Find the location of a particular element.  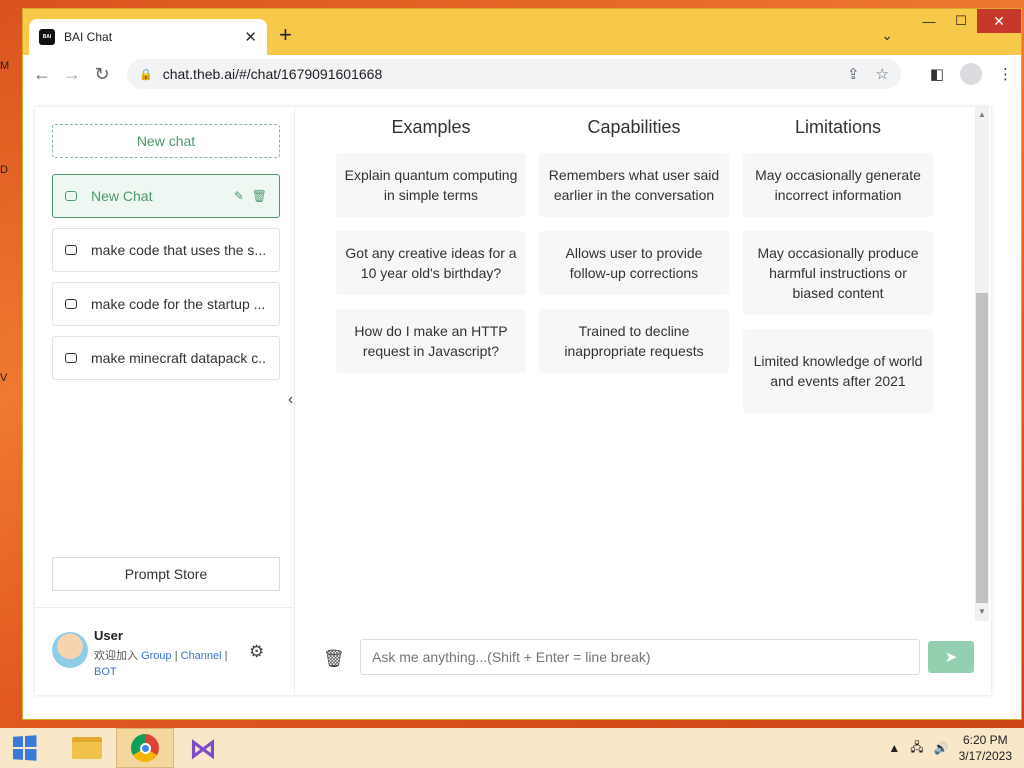

scroll-down-icon: ▼ is located at coordinates (982, 611).